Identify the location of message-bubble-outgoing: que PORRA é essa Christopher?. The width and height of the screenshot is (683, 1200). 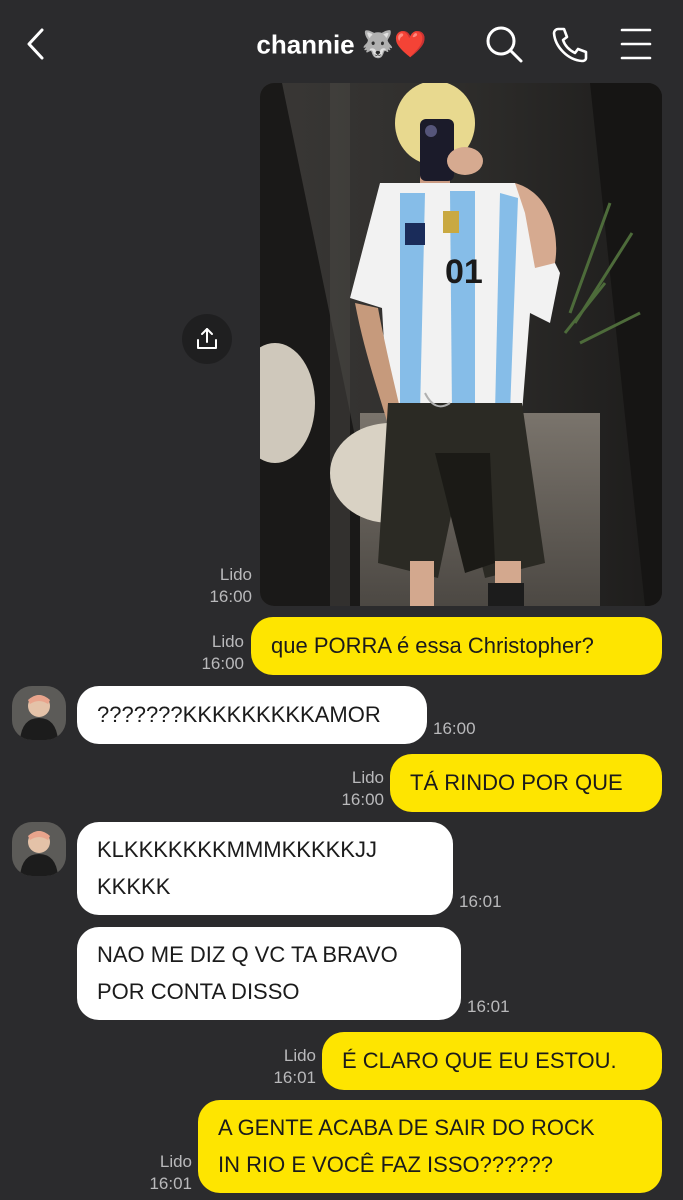
(456, 646).